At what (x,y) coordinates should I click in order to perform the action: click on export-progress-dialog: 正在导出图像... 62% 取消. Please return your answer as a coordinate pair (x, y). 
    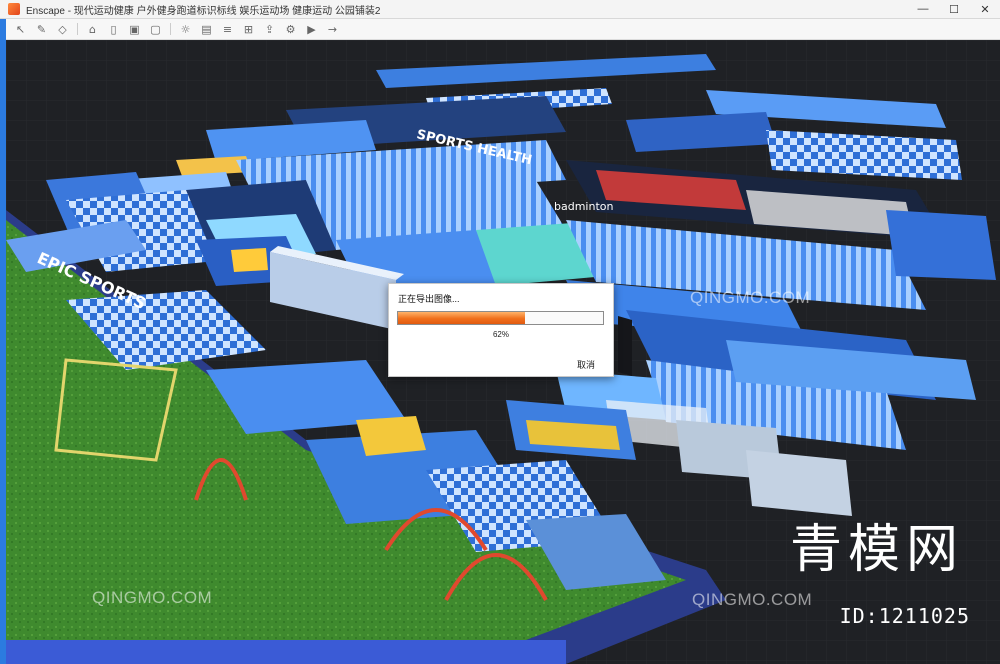
    Looking at the image, I should click on (501, 330).